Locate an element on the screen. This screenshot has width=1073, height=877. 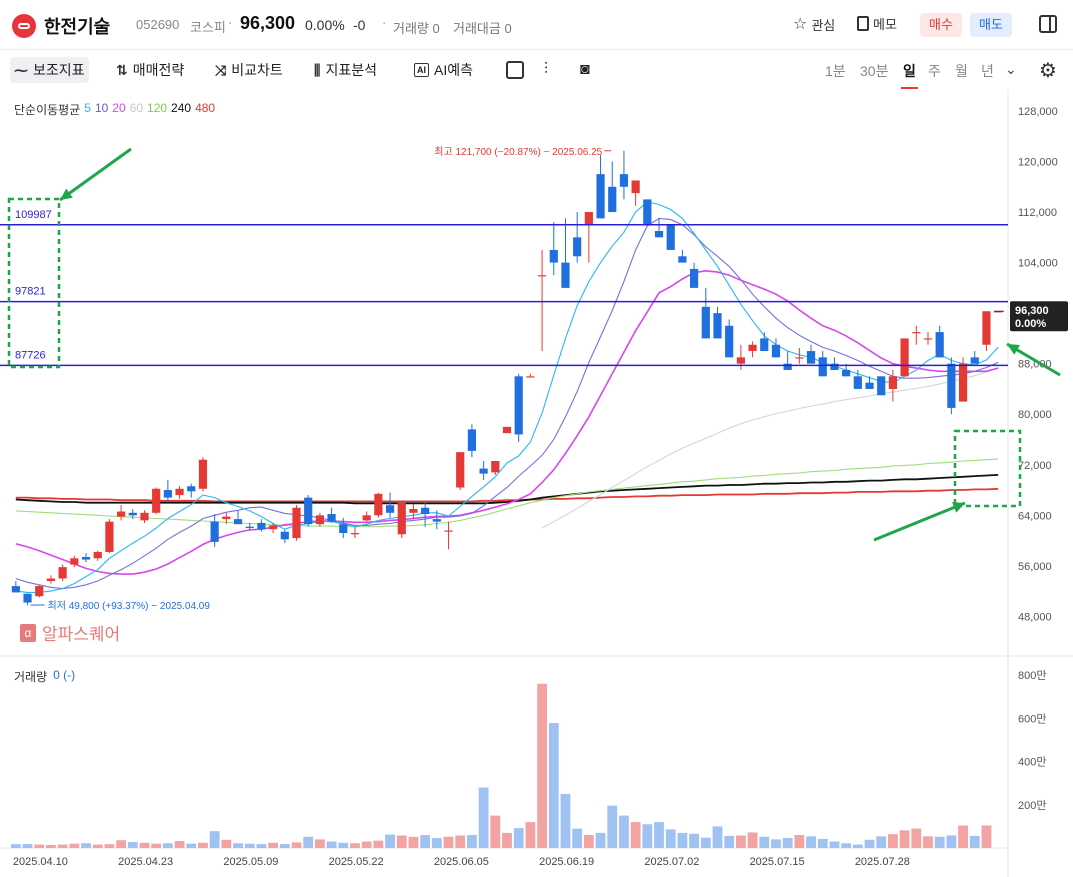
date-tick-label: 2025.07.28 is located at coordinates (882, 862).